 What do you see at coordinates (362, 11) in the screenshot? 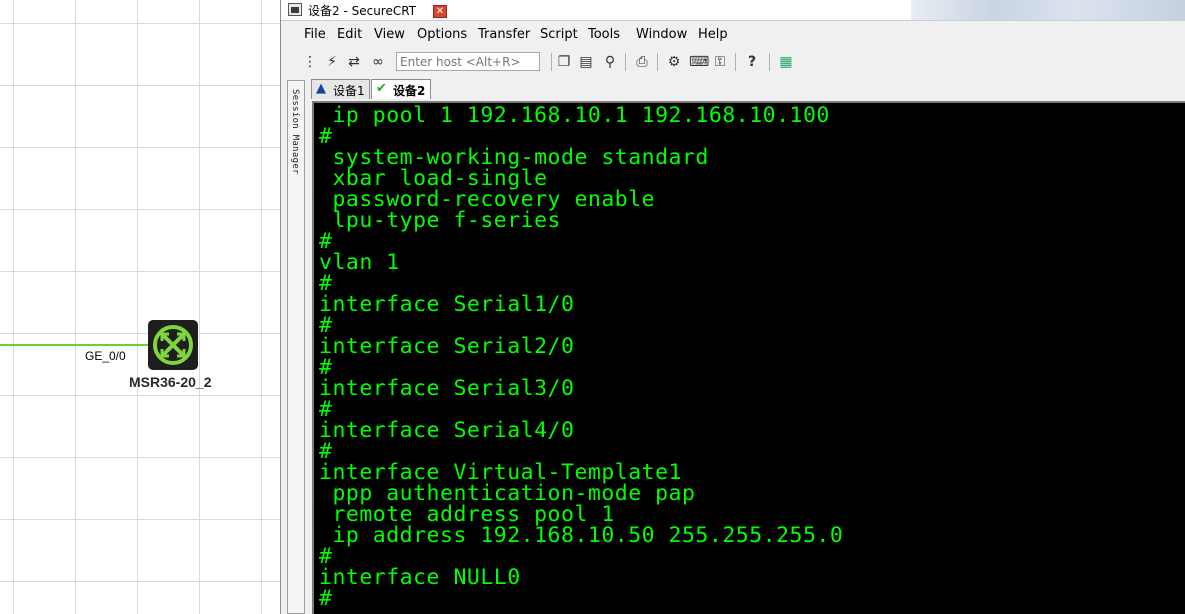
I see `window-title: 设备2 - SecureCRT` at bounding box center [362, 11].